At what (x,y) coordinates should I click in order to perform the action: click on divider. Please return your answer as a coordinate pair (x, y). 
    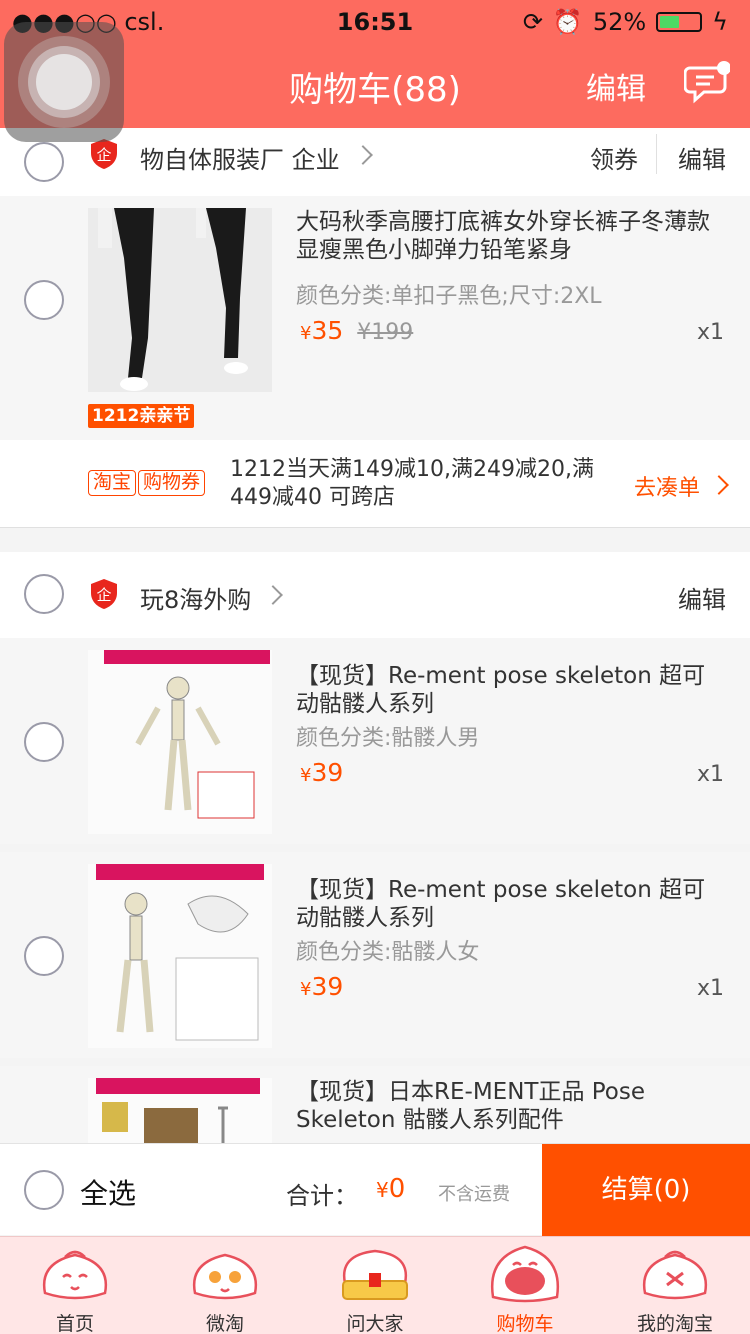
    Looking at the image, I should click on (656, 154).